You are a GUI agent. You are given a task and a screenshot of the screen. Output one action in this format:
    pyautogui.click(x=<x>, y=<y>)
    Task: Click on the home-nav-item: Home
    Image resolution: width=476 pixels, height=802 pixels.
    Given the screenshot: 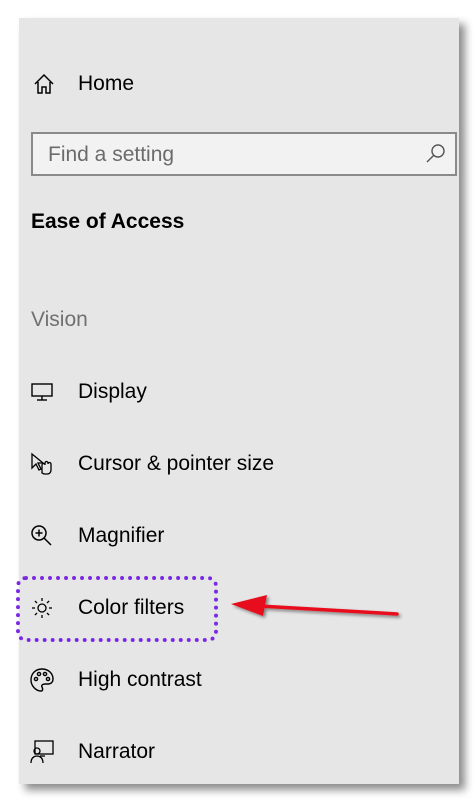 What is the action you would take?
    pyautogui.click(x=83, y=84)
    